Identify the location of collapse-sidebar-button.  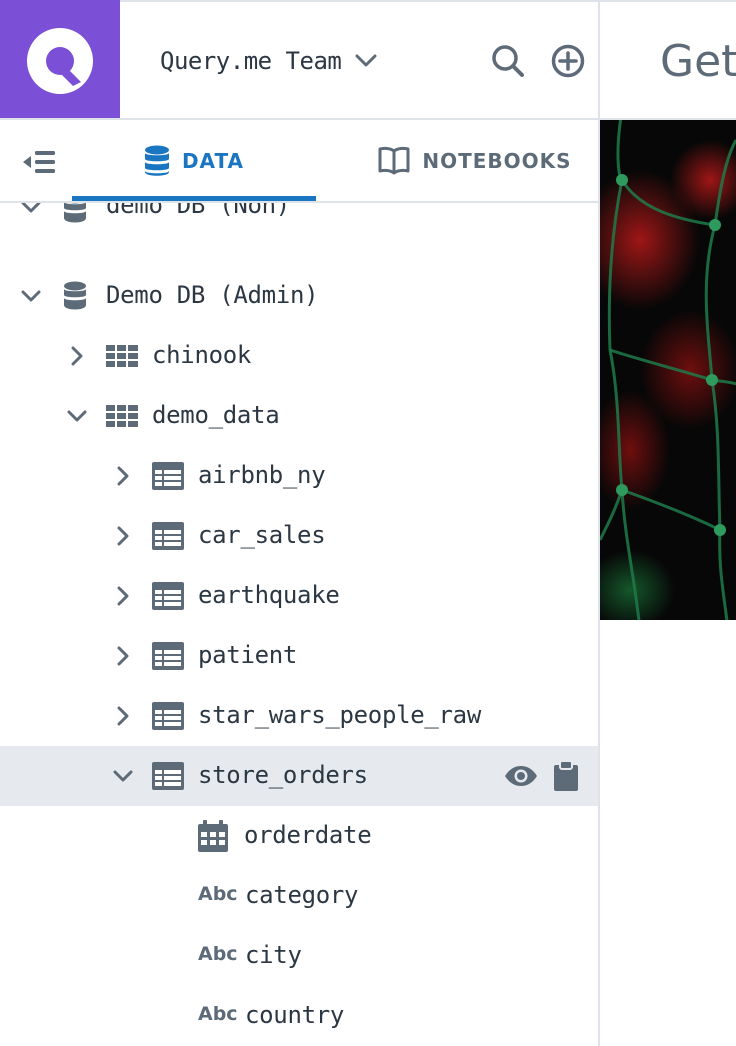
(40, 162).